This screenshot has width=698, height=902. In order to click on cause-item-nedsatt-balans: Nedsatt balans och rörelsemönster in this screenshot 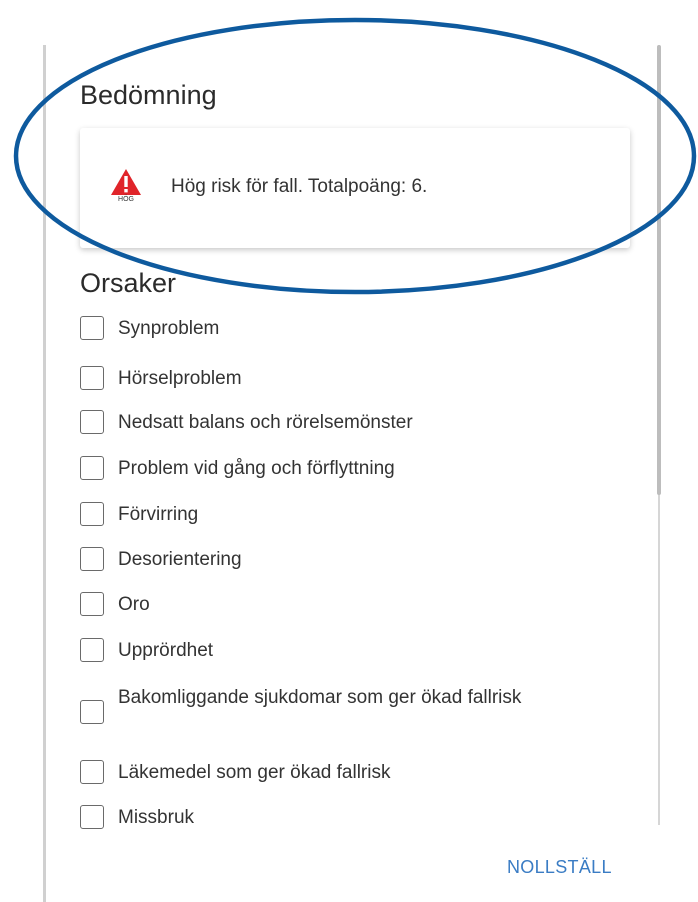, I will do `click(360, 423)`.